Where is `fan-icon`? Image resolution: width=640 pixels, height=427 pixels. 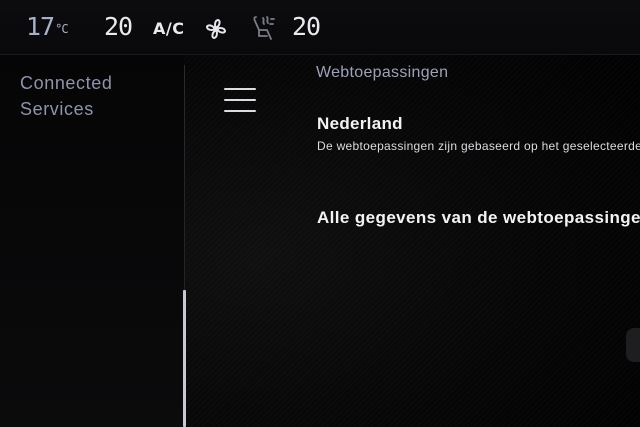
fan-icon is located at coordinates (216, 29).